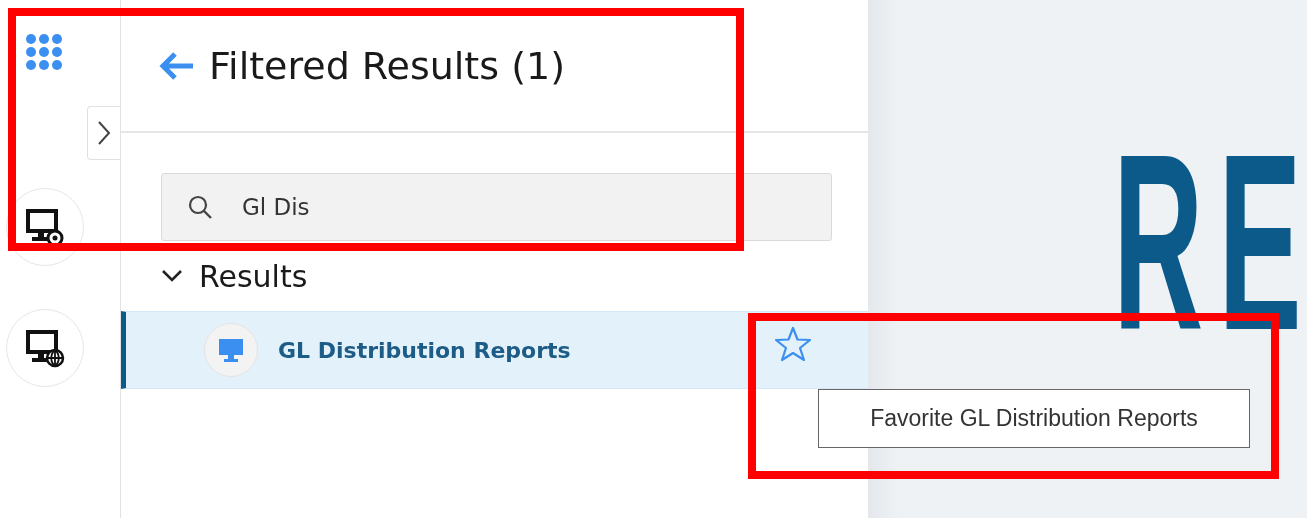  I want to click on search-field: Gl Dis, so click(496, 207).